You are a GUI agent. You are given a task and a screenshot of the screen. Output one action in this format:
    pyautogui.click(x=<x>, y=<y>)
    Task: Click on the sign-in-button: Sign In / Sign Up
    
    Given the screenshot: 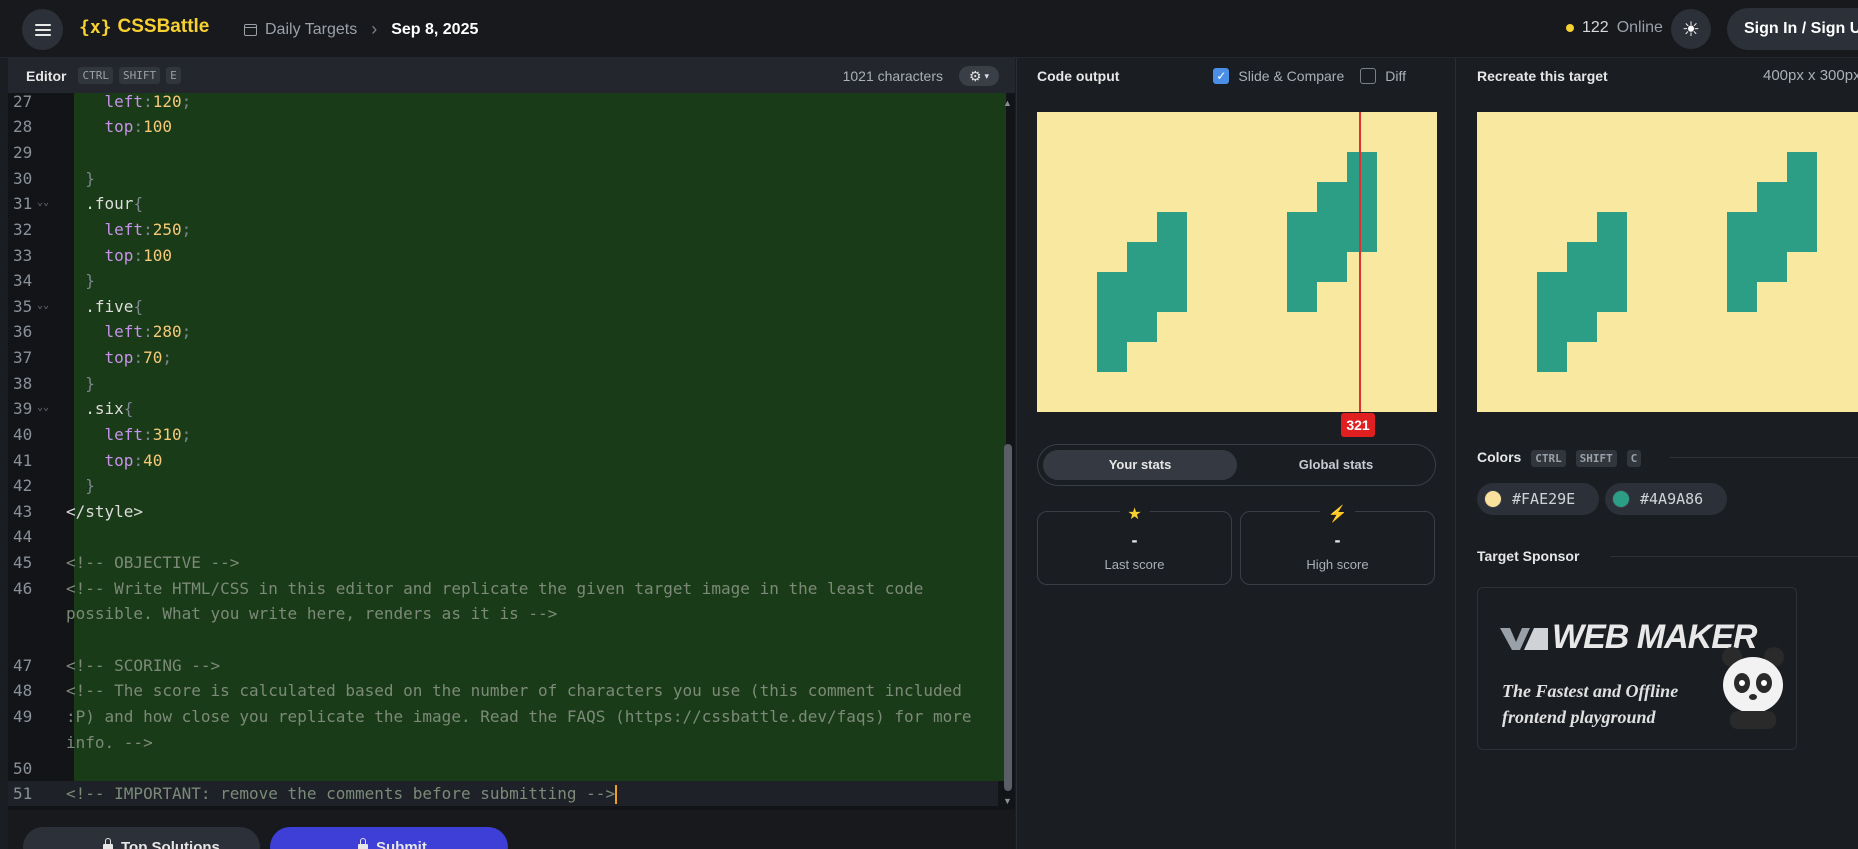 What is the action you would take?
    pyautogui.click(x=1792, y=29)
    